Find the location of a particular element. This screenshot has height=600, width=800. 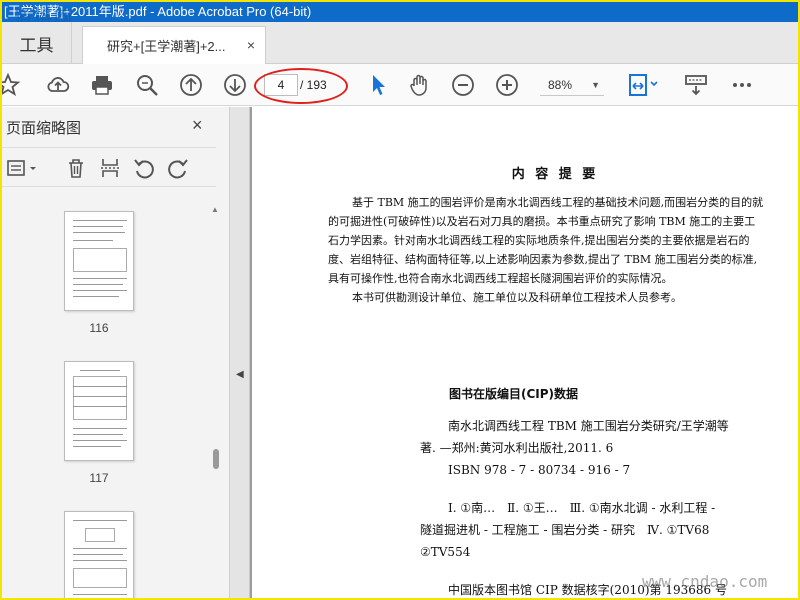

main-toolbar: 4 / 193 88% ▼ is located at coordinates (400, 85).